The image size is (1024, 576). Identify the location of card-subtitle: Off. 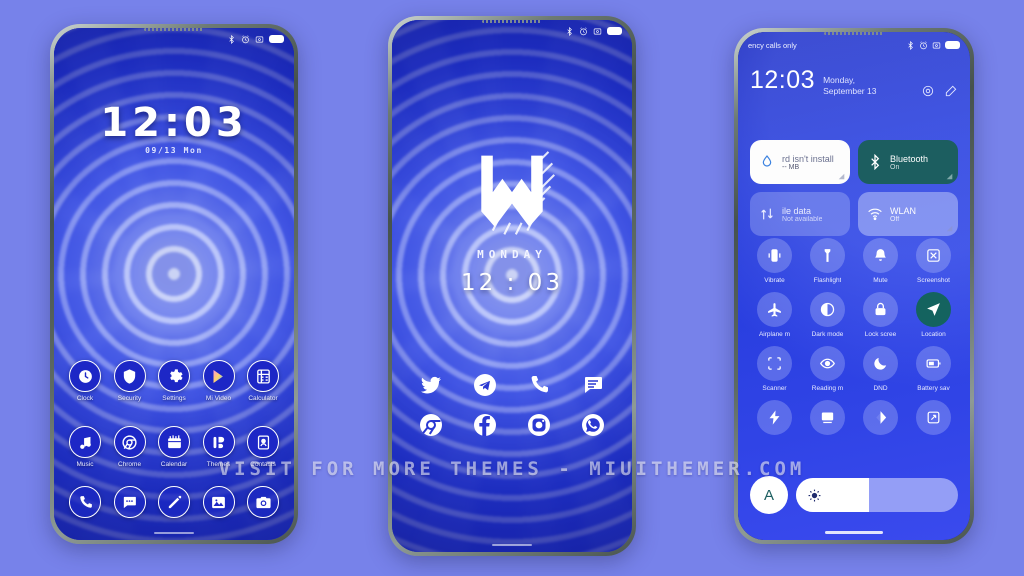
(895, 219).